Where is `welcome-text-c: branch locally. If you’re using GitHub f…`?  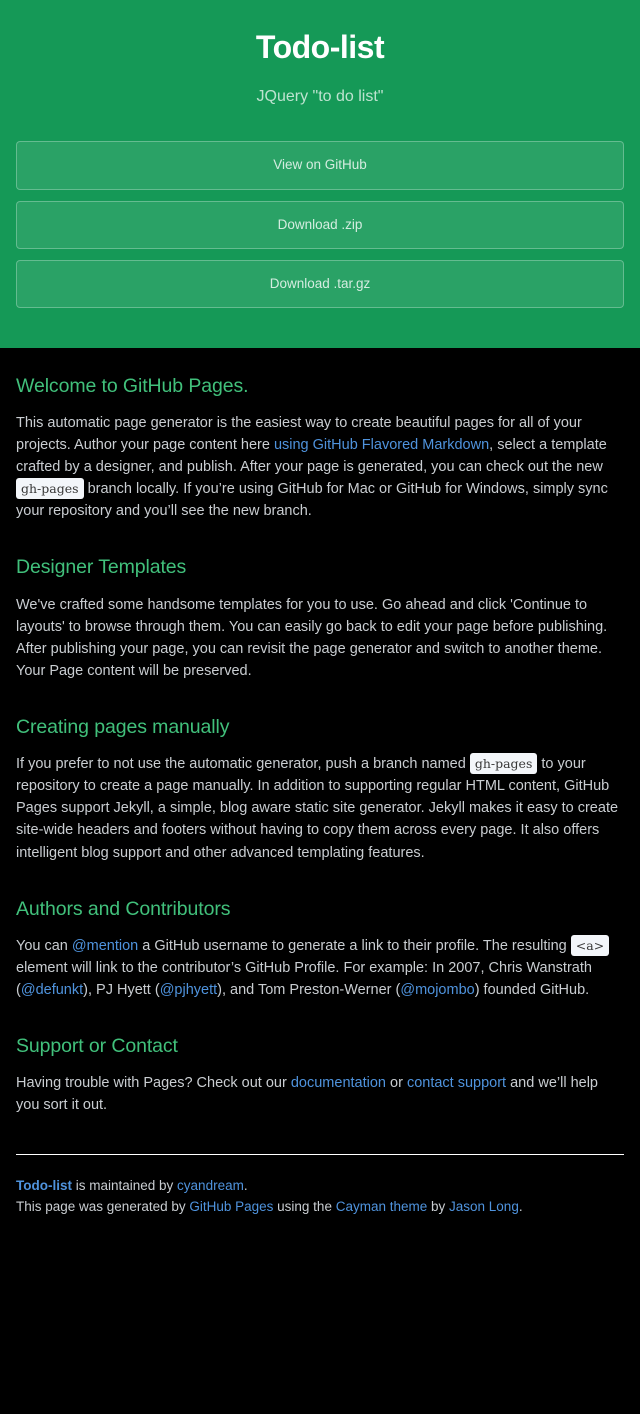 welcome-text-c: branch locally. If you’re using GitHub f… is located at coordinates (312, 500).